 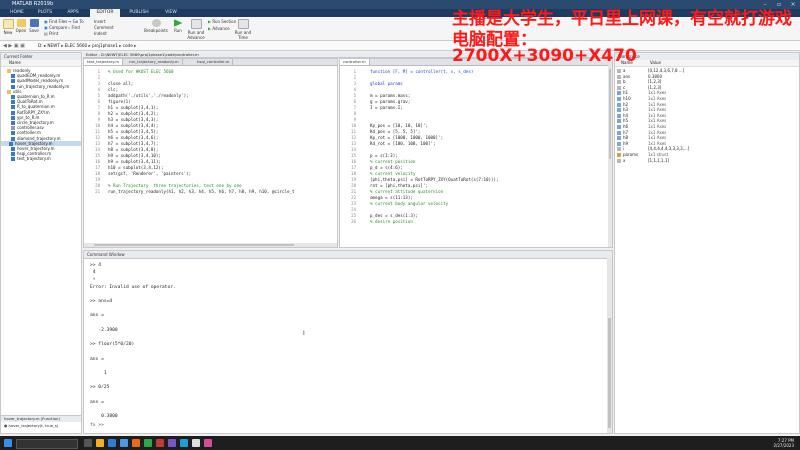 What do you see at coordinates (353, 221) in the screenshot?
I see `line-number: 26` at bounding box center [353, 221].